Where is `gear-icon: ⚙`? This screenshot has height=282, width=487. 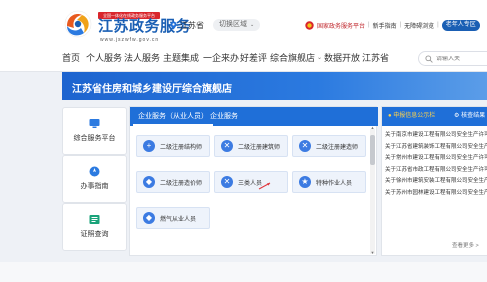 gear-icon: ⚙ is located at coordinates (457, 116).